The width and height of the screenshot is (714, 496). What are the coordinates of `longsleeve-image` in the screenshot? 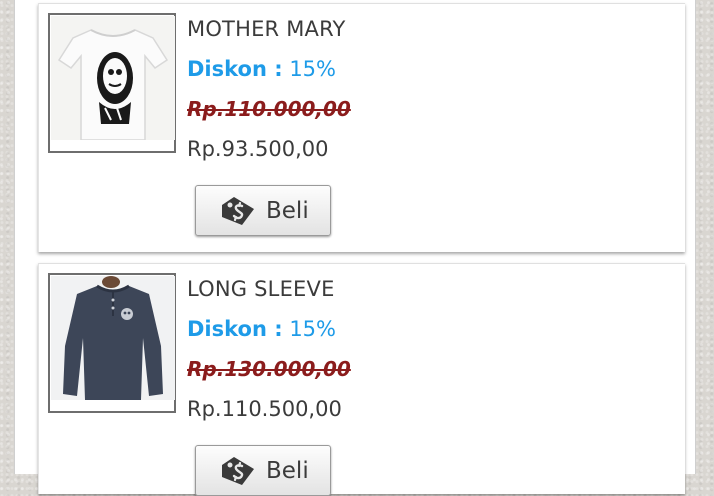 It's located at (113, 338).